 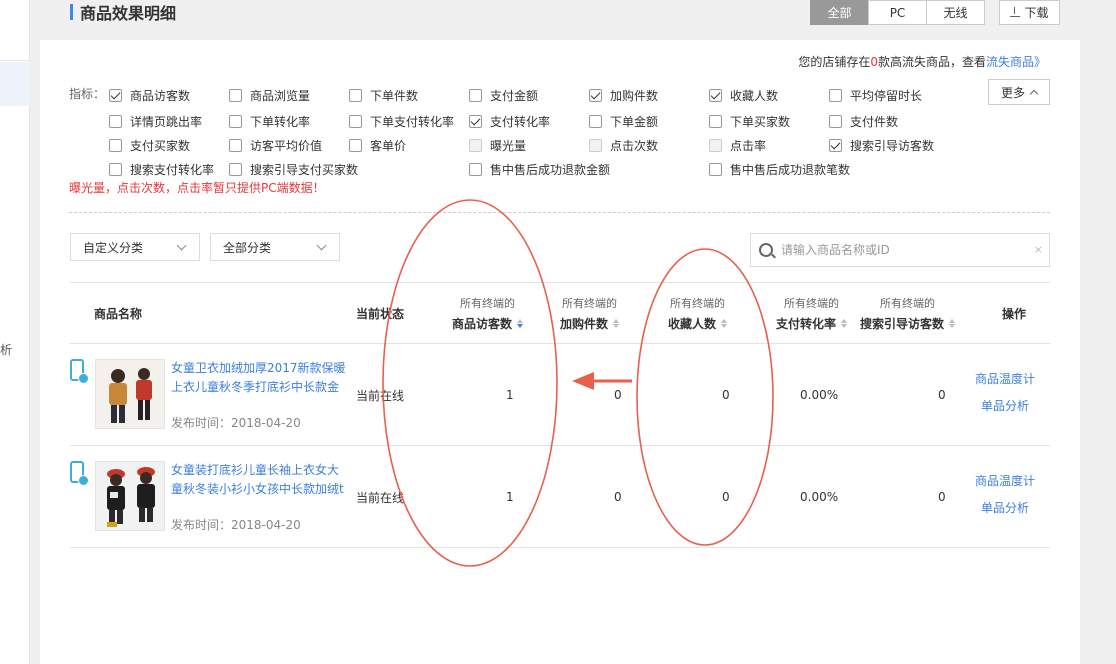 What do you see at coordinates (1019, 92) in the screenshot?
I see `more-indicators-button: 更多` at bounding box center [1019, 92].